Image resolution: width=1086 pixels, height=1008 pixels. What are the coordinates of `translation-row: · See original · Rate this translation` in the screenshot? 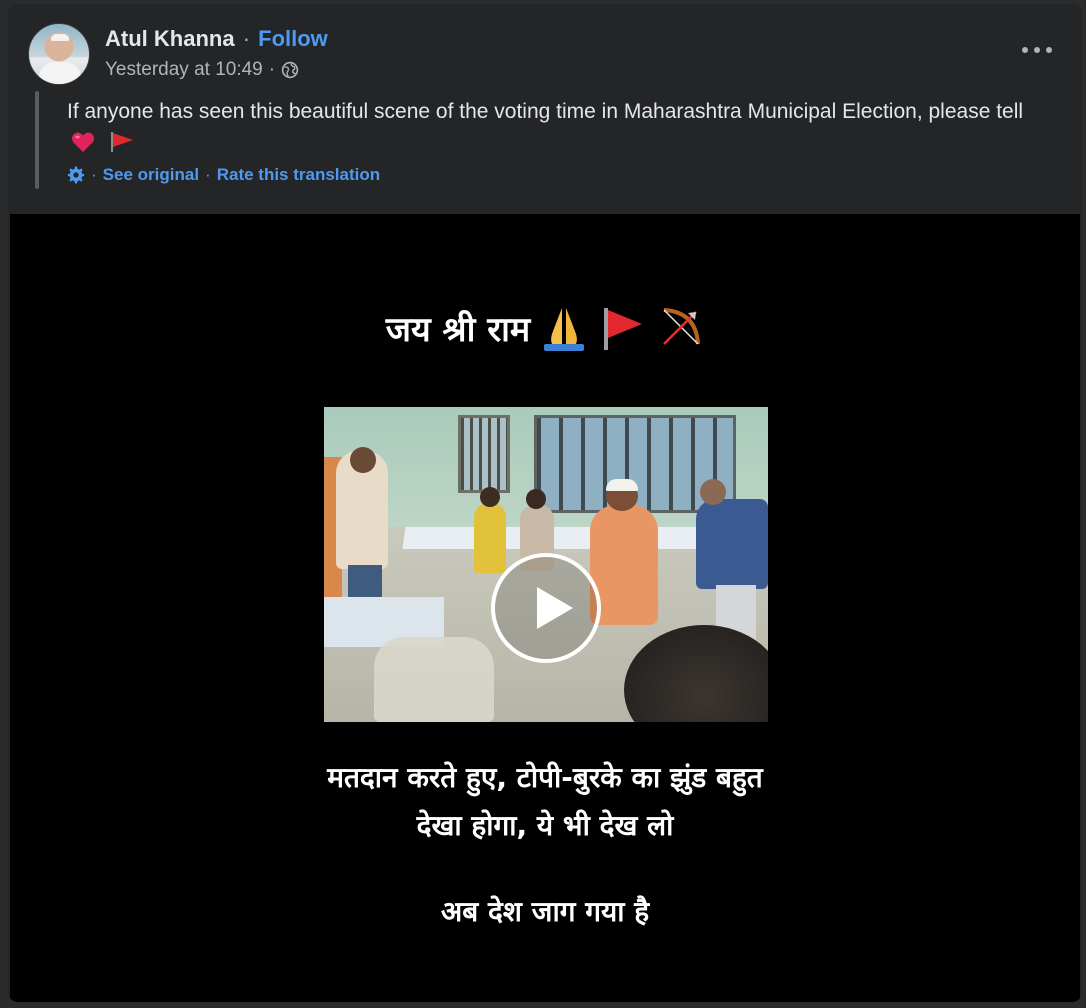 It's located at (223, 175).